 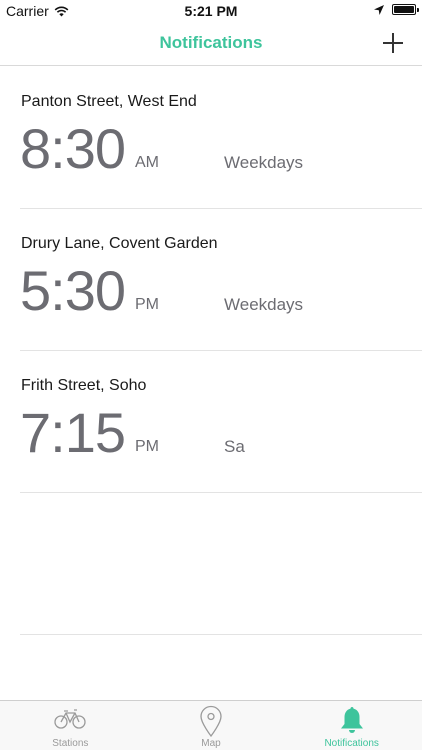 I want to click on status-time: 5:21 PM, so click(x=211, y=11).